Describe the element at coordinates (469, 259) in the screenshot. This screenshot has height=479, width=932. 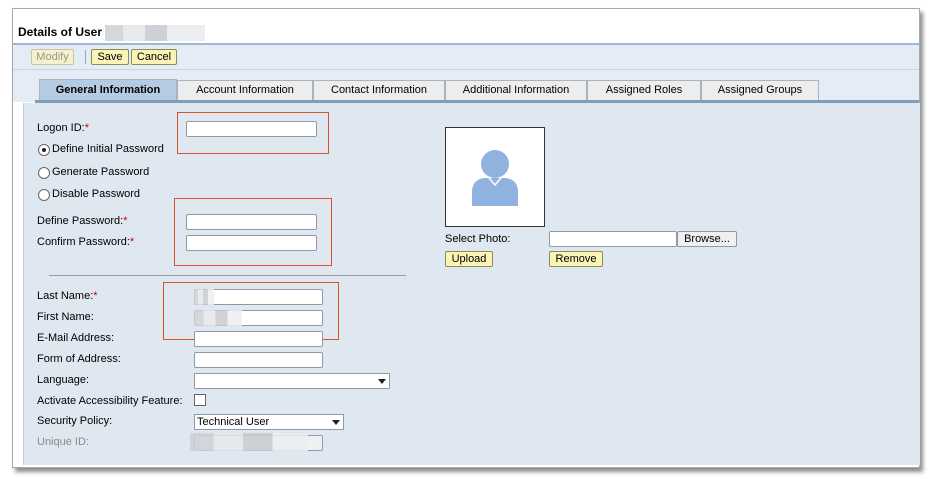
I see `upload-button: Upload` at that location.